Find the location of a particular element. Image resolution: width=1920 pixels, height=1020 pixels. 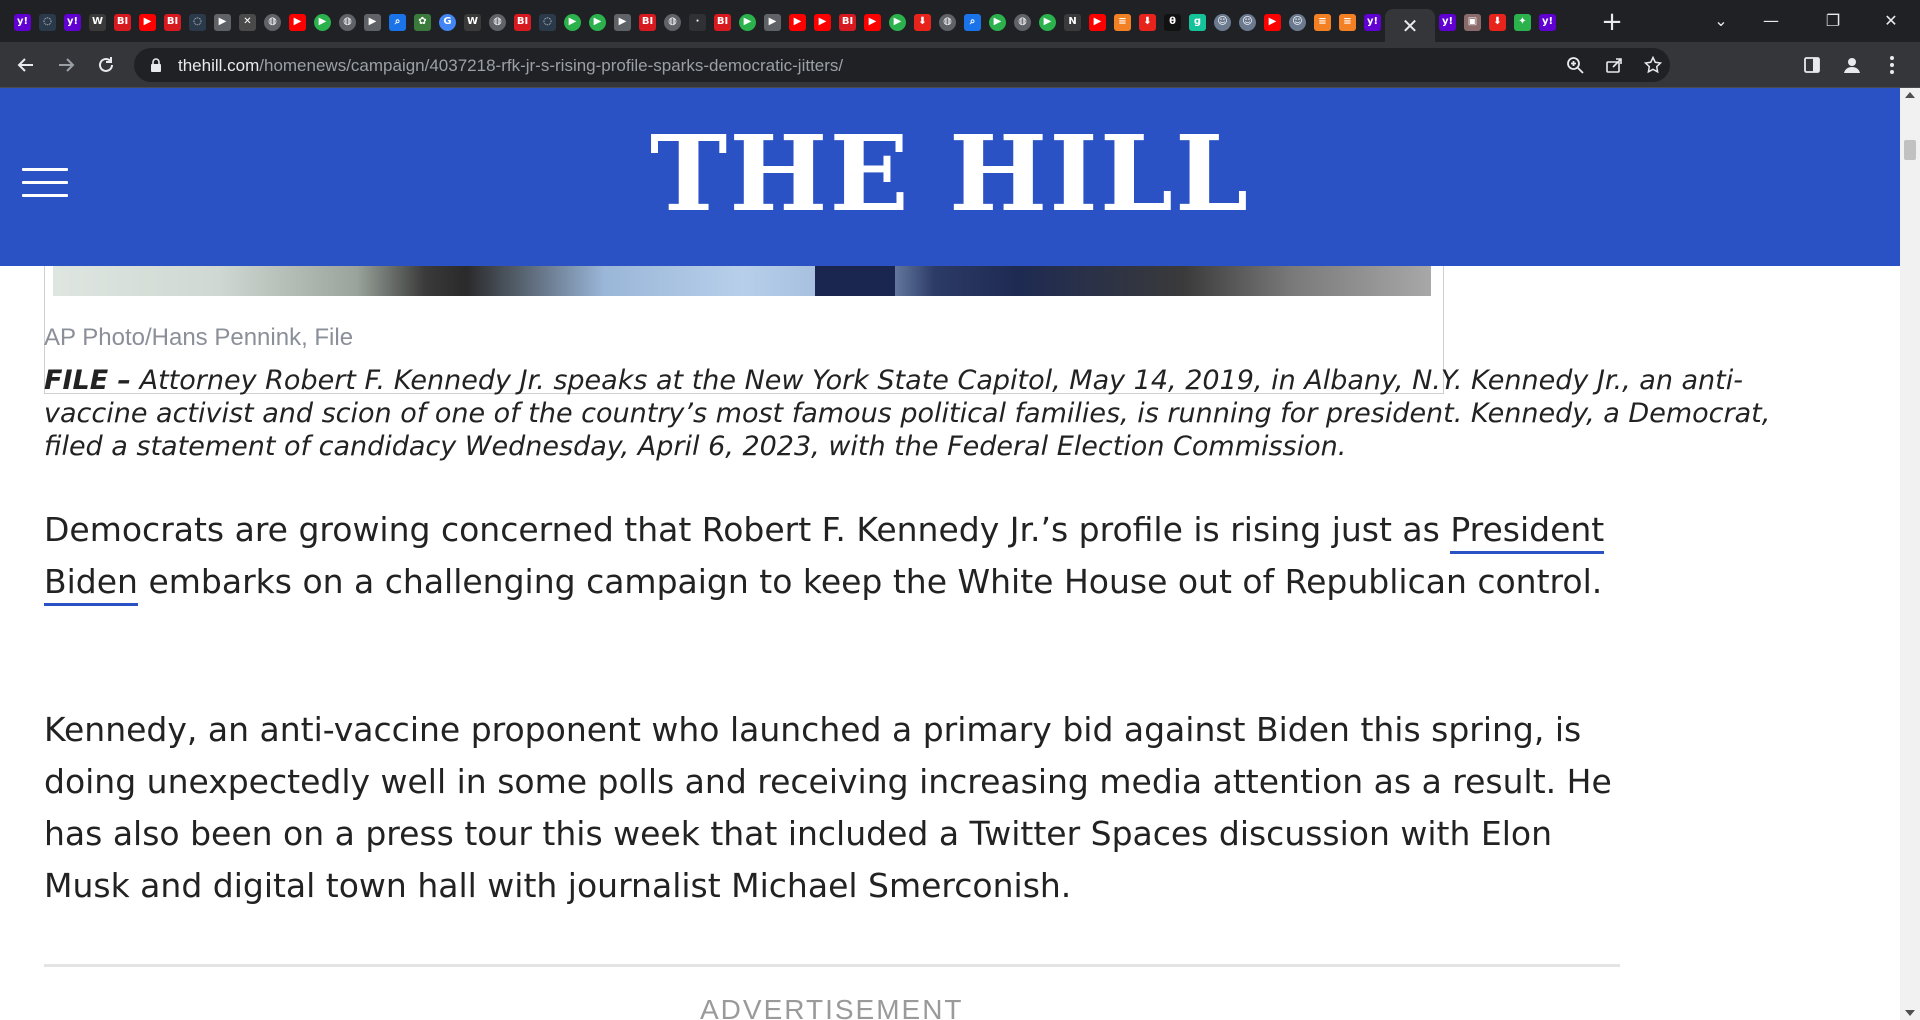

business-insider-icon: BI is located at coordinates (172, 22).